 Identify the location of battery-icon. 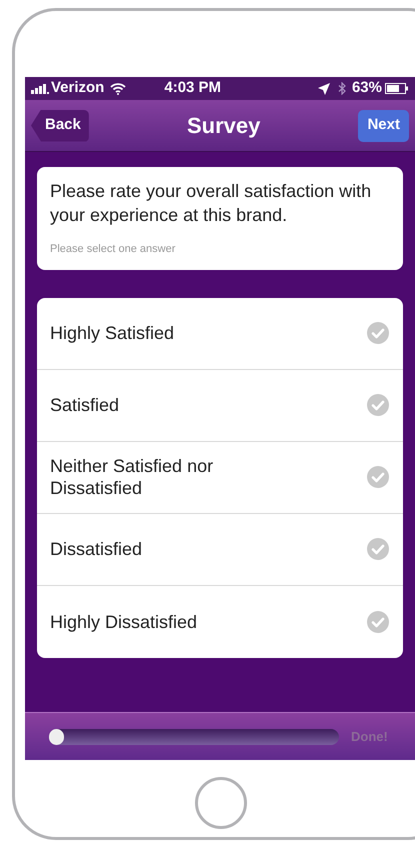
(397, 88).